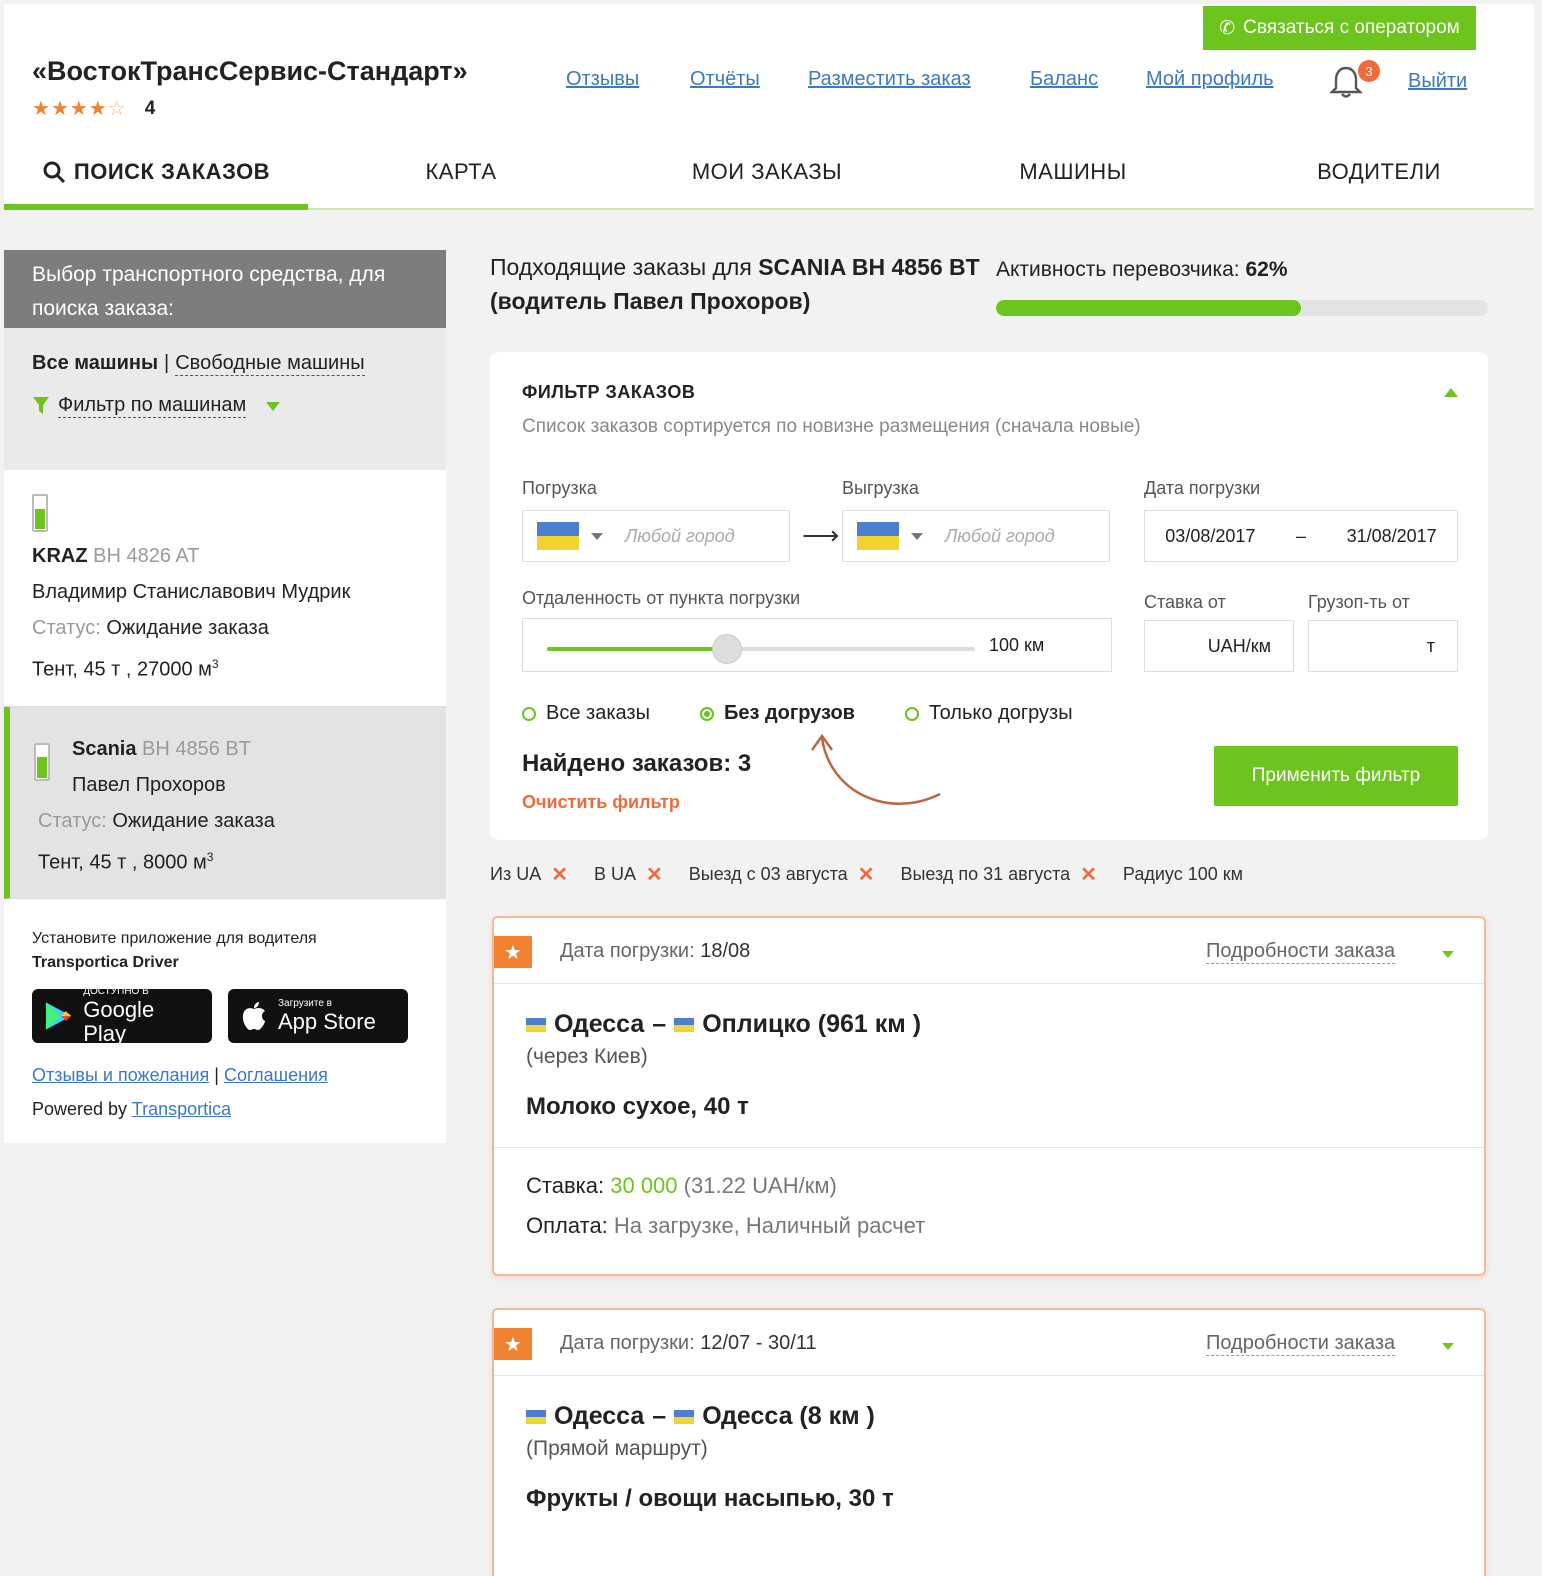  Describe the element at coordinates (1451, 392) in the screenshot. I see `chevron-up-icon` at that location.